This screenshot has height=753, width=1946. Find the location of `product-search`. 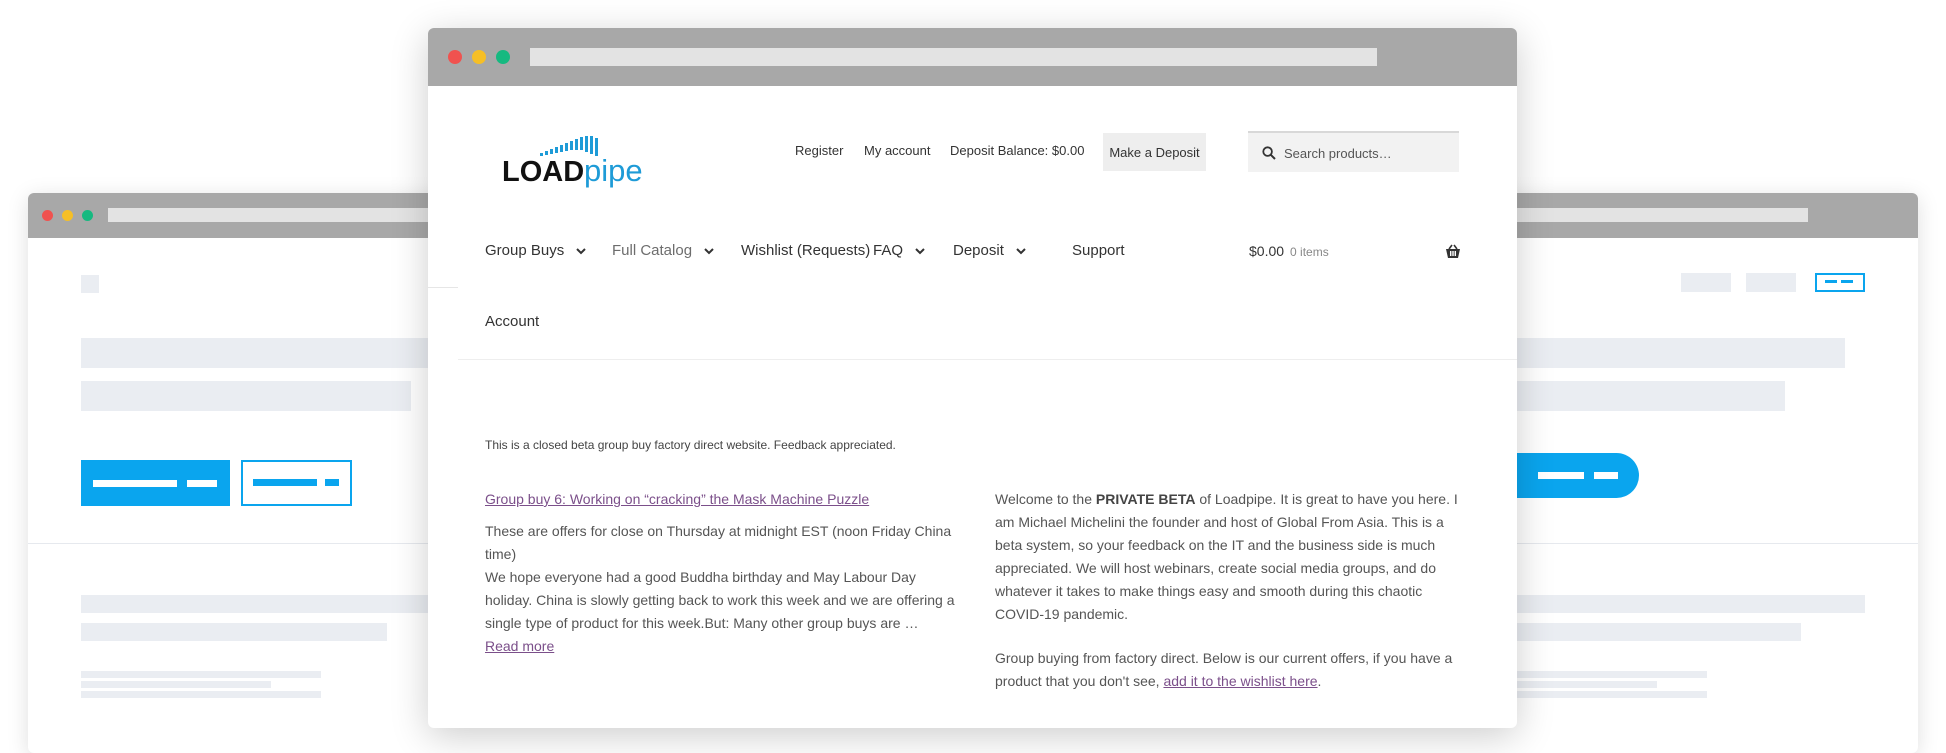

product-search is located at coordinates (1353, 151).